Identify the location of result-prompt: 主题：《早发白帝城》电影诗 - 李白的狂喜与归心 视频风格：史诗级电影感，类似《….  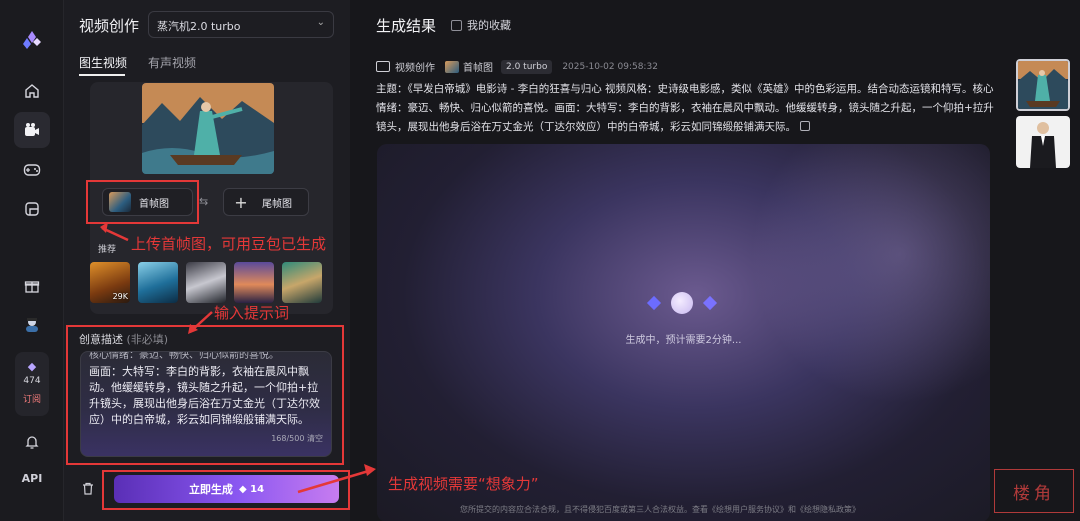
(689, 108).